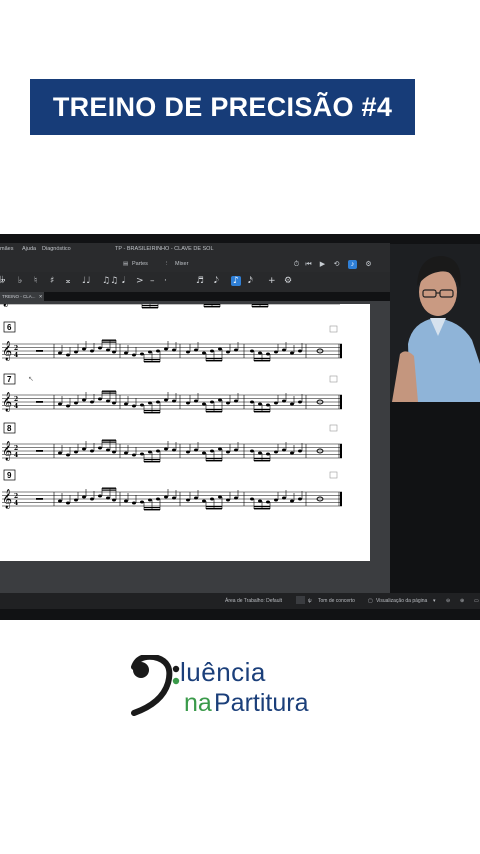 The height and width of the screenshot is (854, 480). What do you see at coordinates (126, 264) in the screenshot?
I see `parts-icon: ▤` at bounding box center [126, 264].